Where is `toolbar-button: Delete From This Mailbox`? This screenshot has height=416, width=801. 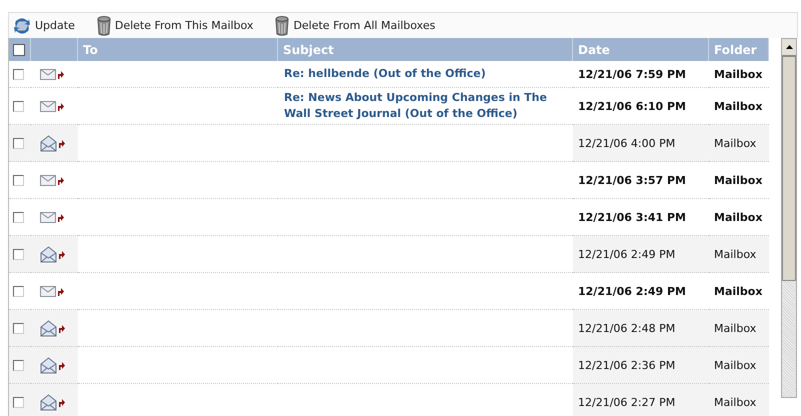
toolbar-button: Delete From This Mailbox is located at coordinates (175, 26).